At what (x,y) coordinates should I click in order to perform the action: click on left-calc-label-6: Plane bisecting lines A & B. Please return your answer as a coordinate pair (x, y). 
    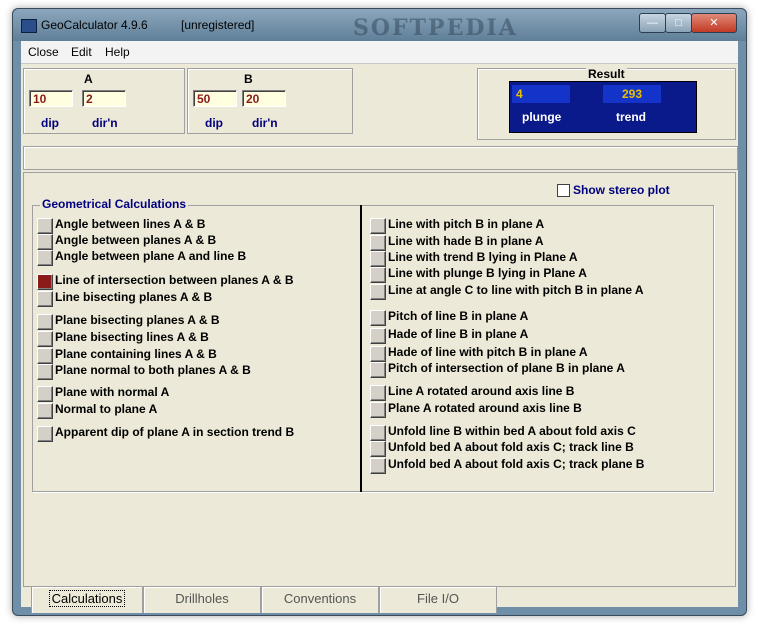
    Looking at the image, I should click on (132, 337).